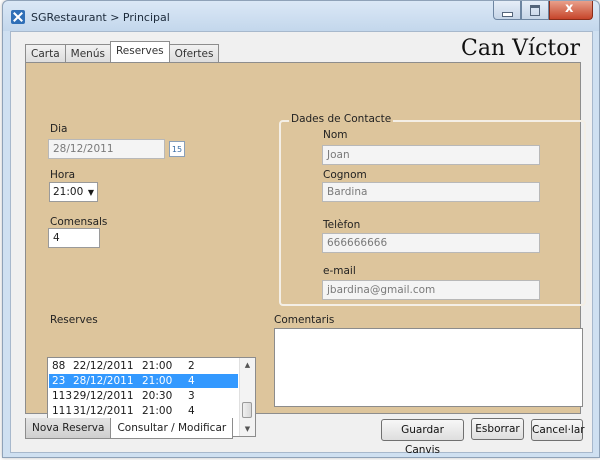 The width and height of the screenshot is (600, 460). I want to click on comentaris-label: Comentaris, so click(304, 320).